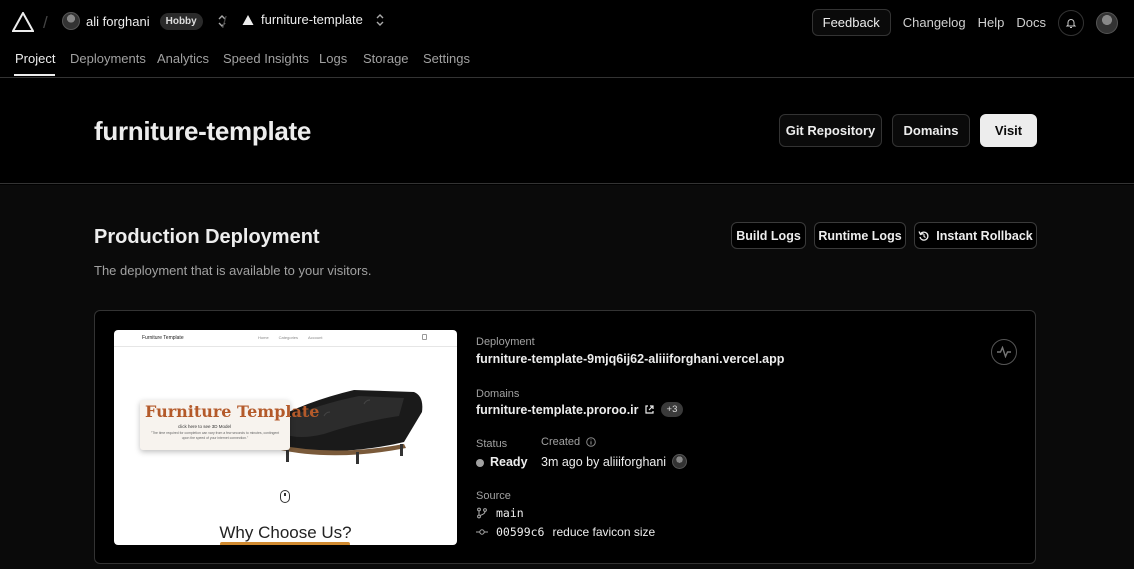 Image resolution: width=1134 pixels, height=569 pixels. I want to click on vercel-logo-icon, so click(23, 22).